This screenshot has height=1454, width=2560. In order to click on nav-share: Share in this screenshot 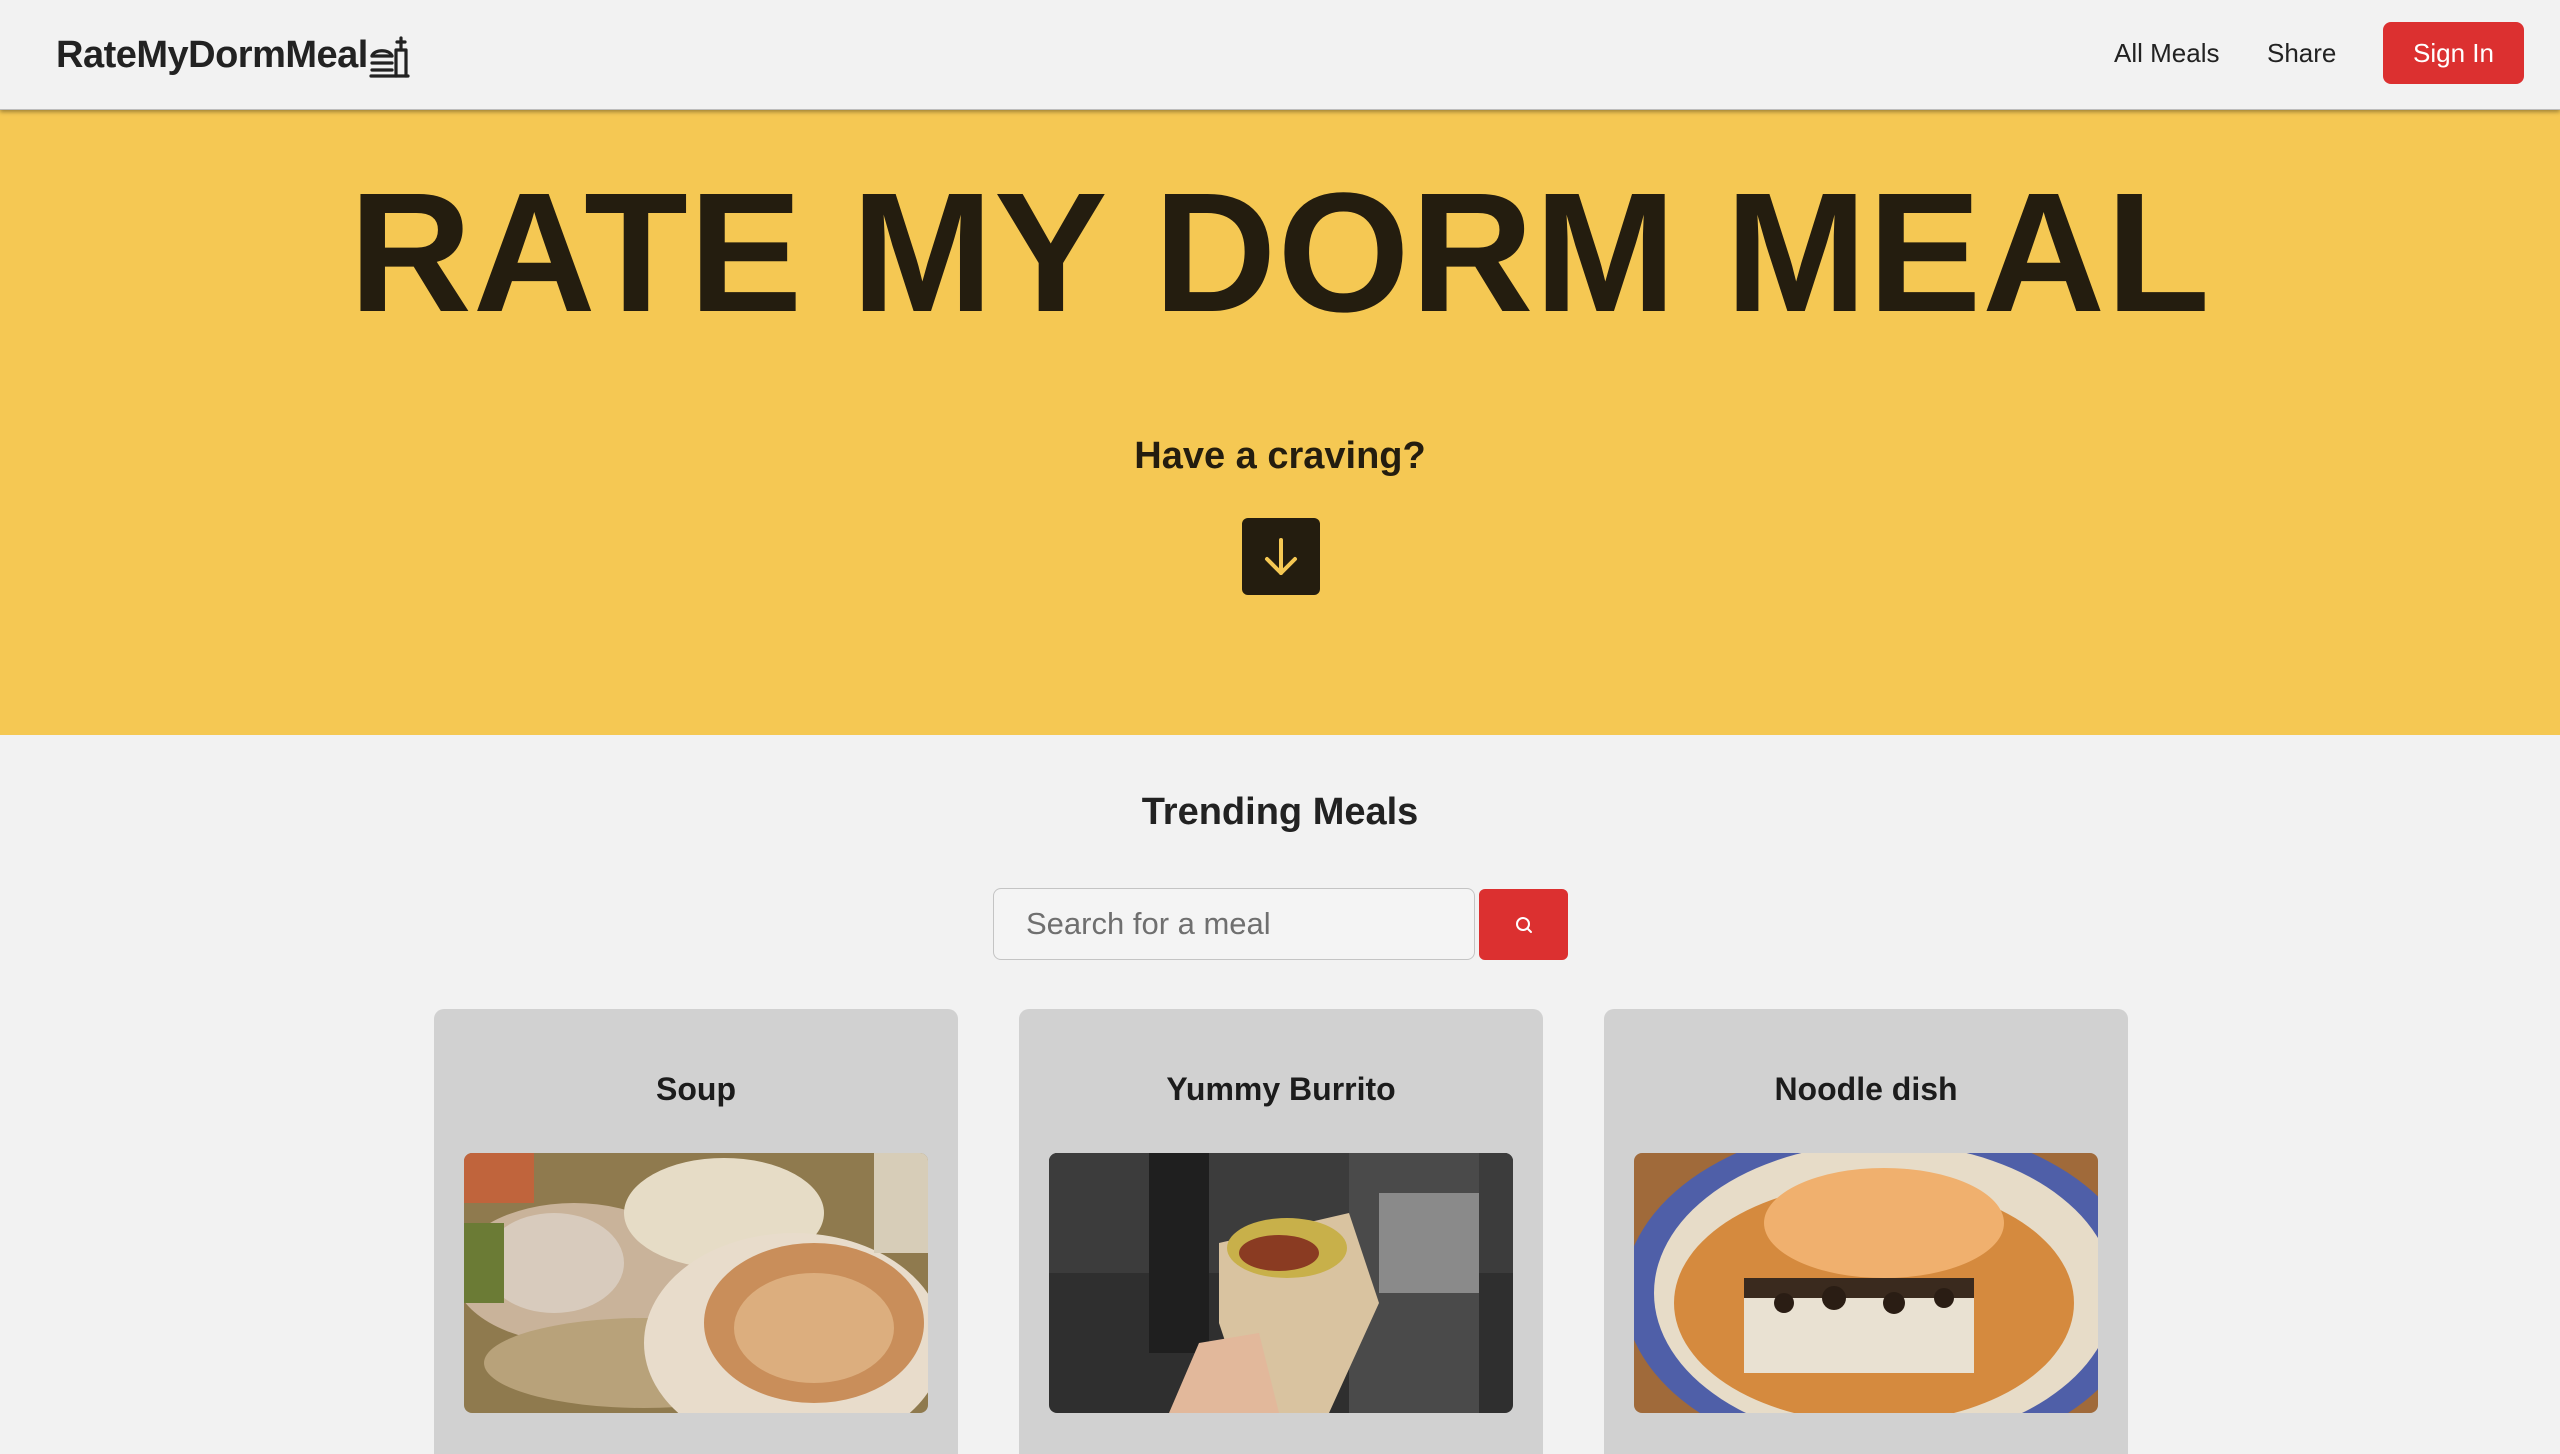, I will do `click(2301, 53)`.